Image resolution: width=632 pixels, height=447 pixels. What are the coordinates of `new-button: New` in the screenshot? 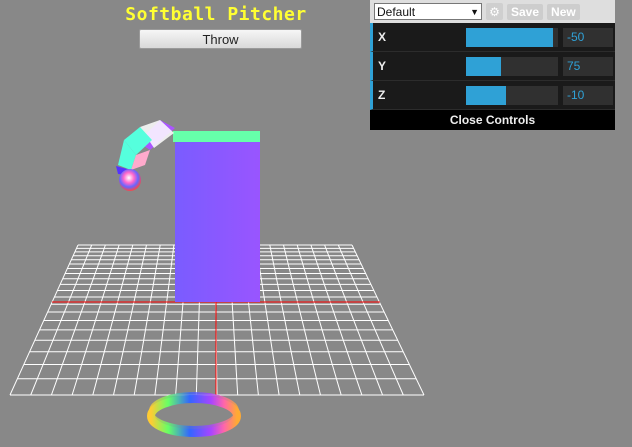 It's located at (563, 11).